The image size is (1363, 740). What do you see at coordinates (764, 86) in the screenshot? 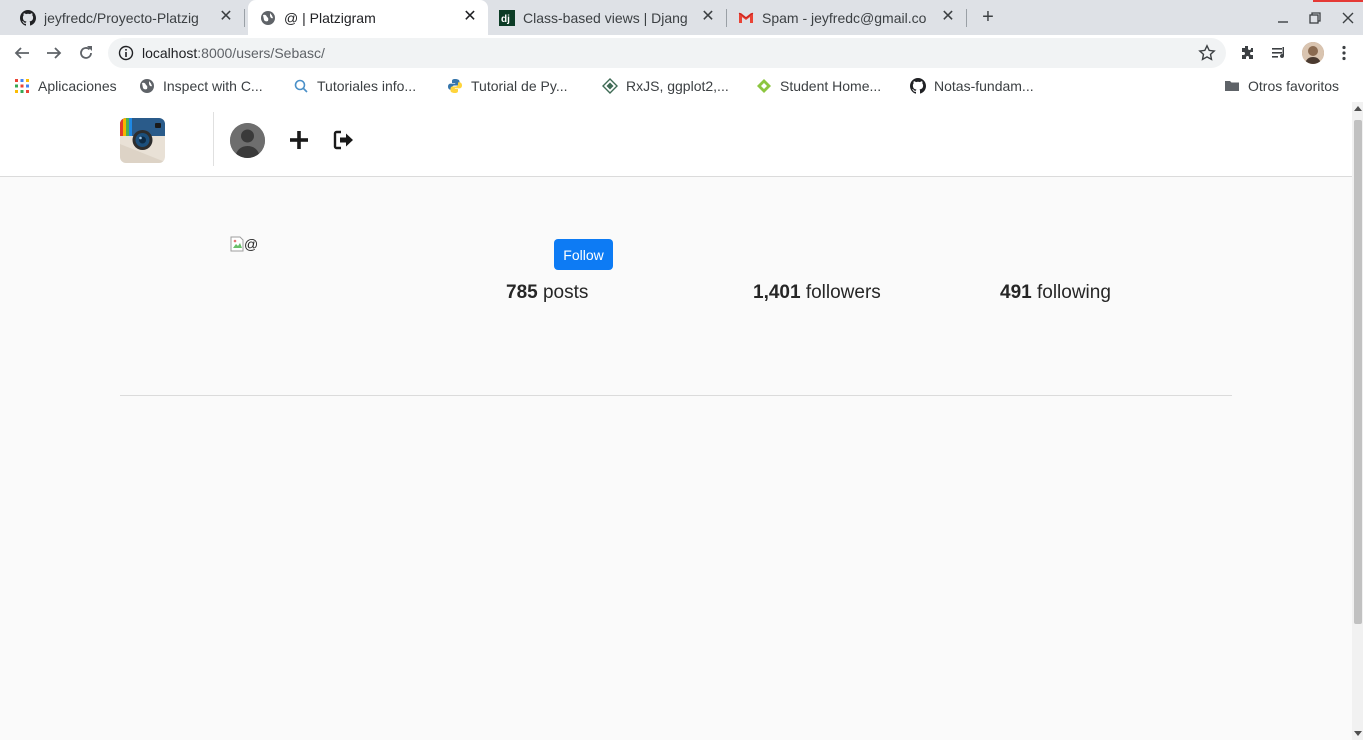
I see `student-icon` at bounding box center [764, 86].